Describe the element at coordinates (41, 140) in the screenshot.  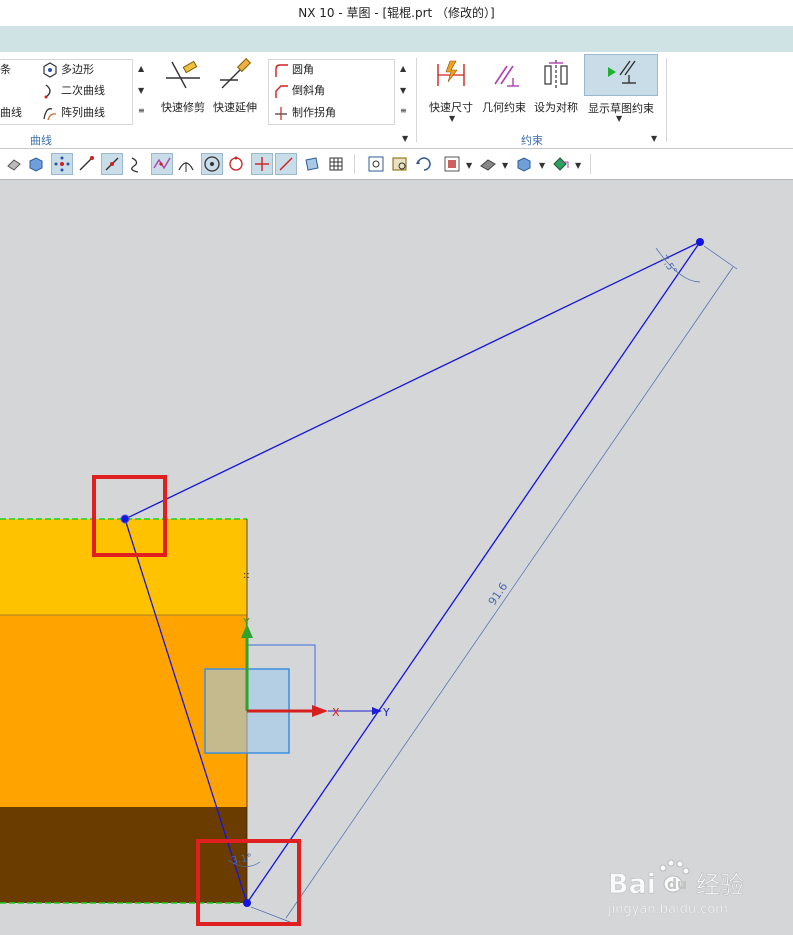
I see `curve-group-label: 曲线` at that location.